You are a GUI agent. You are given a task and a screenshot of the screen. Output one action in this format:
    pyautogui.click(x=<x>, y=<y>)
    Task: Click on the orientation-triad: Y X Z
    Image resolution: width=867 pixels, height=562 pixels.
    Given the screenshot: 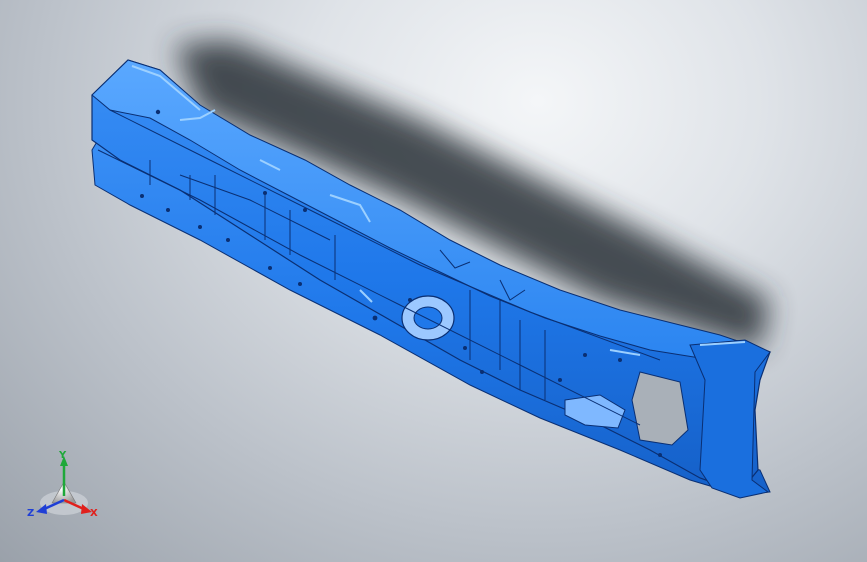 What is the action you would take?
    pyautogui.click(x=62, y=484)
    